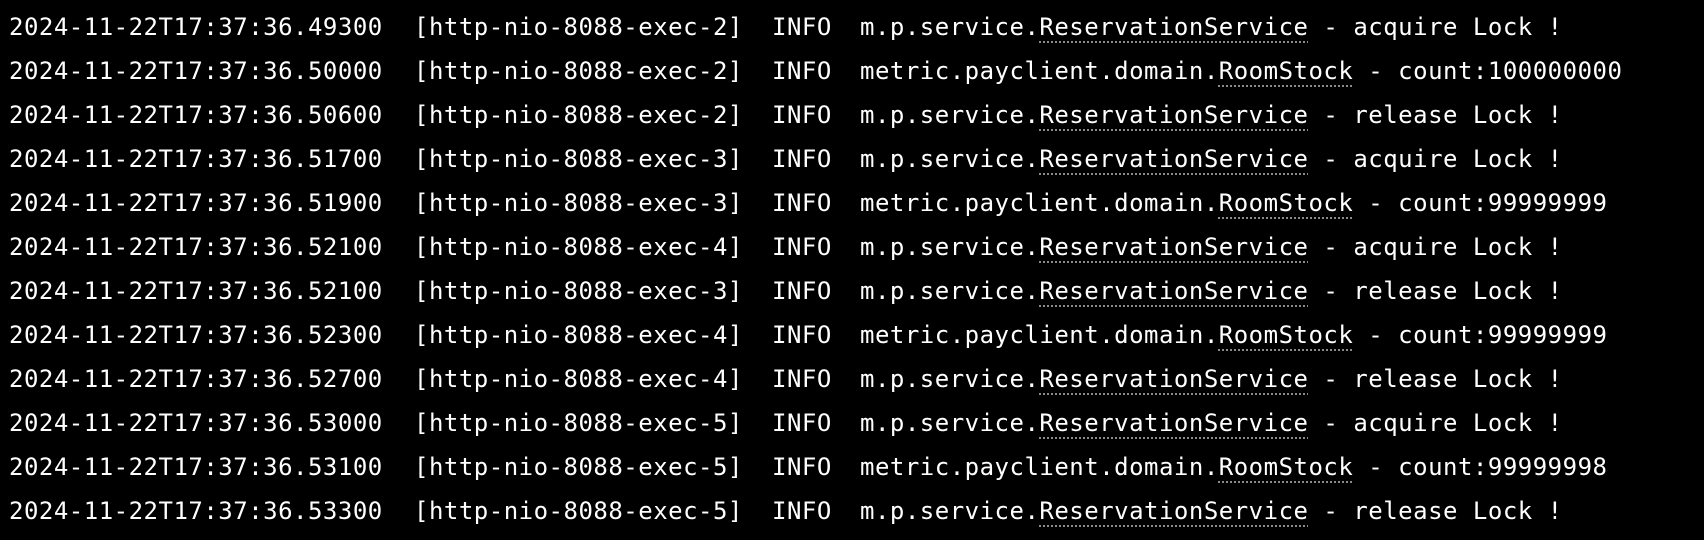 Image resolution: width=1704 pixels, height=540 pixels. Describe the element at coordinates (1480, 467) in the screenshot. I see `log-text: - count:99999998` at that location.